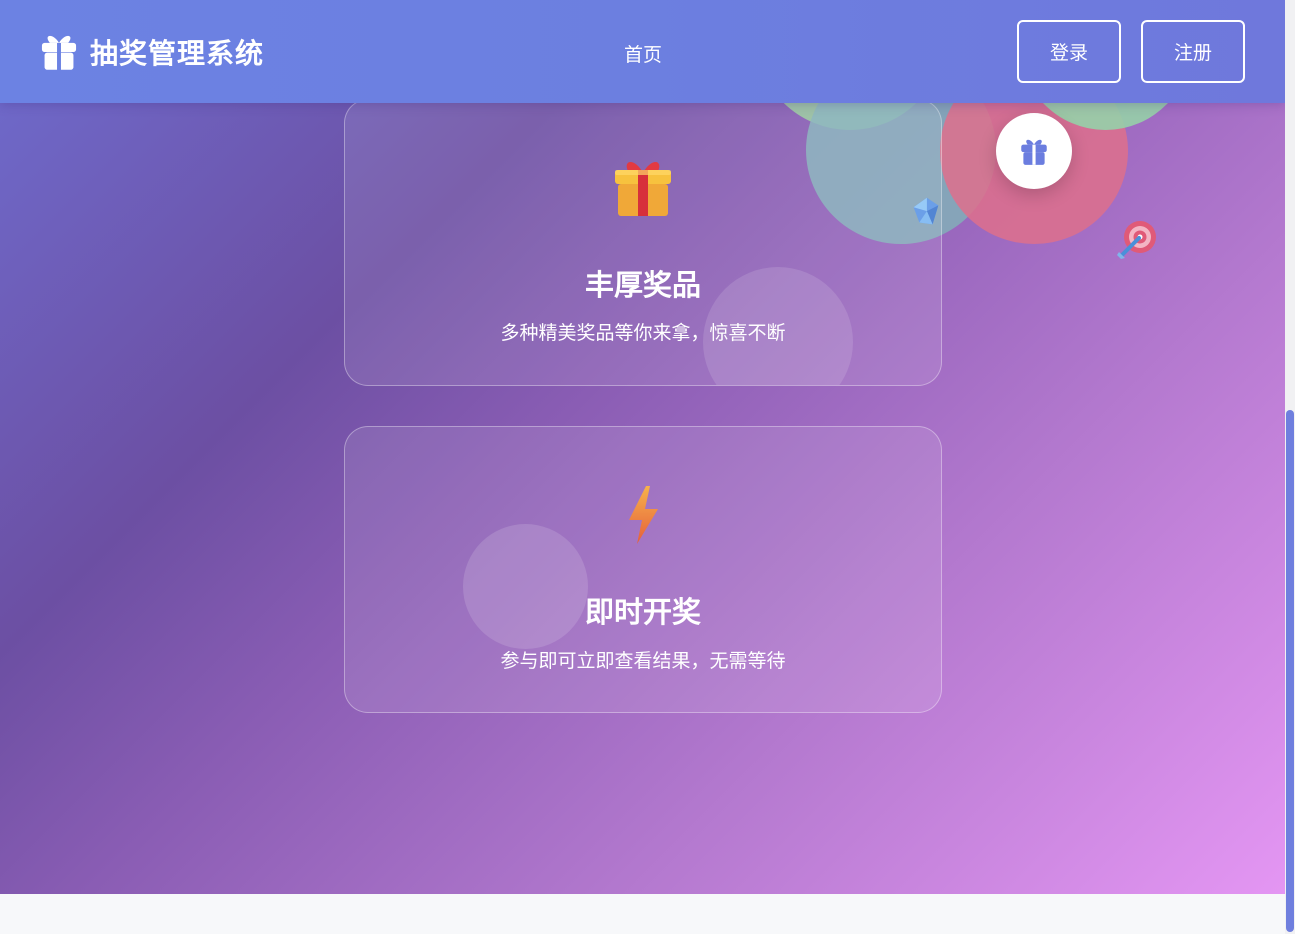 The image size is (1295, 934). What do you see at coordinates (643, 188) in the screenshot?
I see `gift-box-icon` at bounding box center [643, 188].